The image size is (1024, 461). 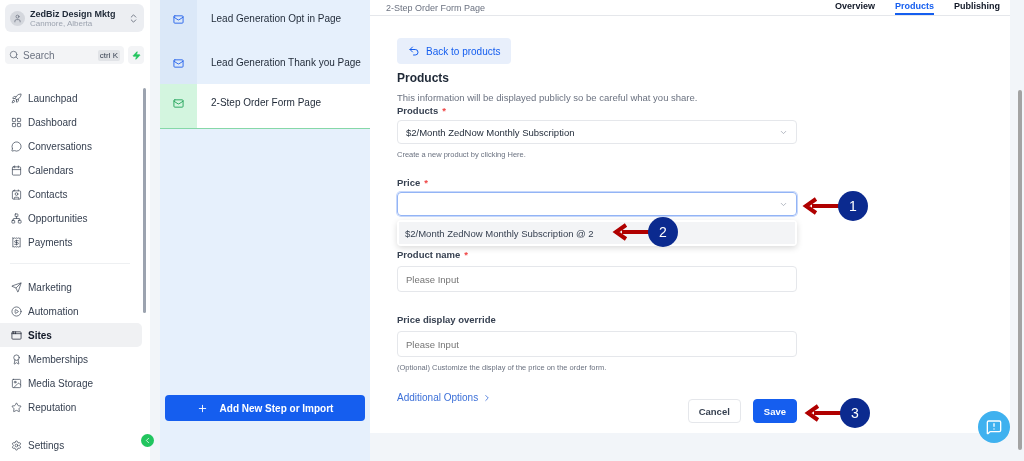 What do you see at coordinates (422, 110) in the screenshot?
I see `field-label: Products *` at bounding box center [422, 110].